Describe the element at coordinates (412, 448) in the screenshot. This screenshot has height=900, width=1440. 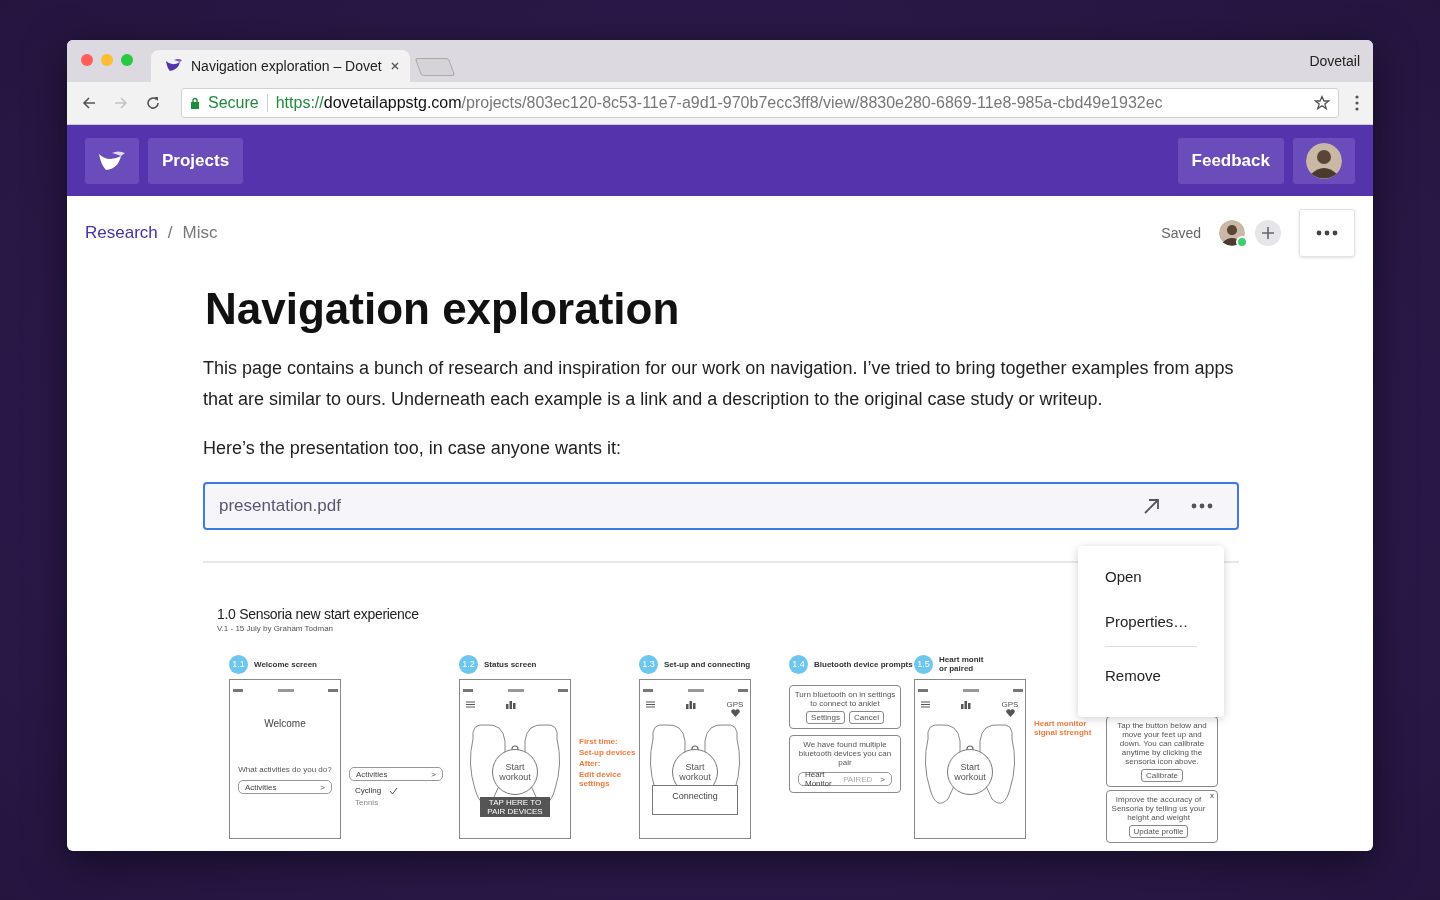
I see `paragraph: Here’s the presentation too, in case anyone wants it:` at that location.